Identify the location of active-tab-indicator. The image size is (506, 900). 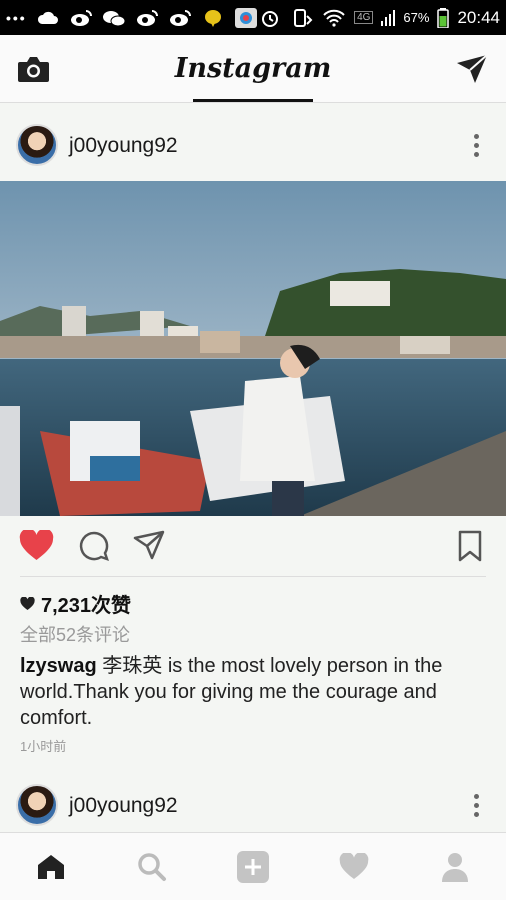
(253, 100).